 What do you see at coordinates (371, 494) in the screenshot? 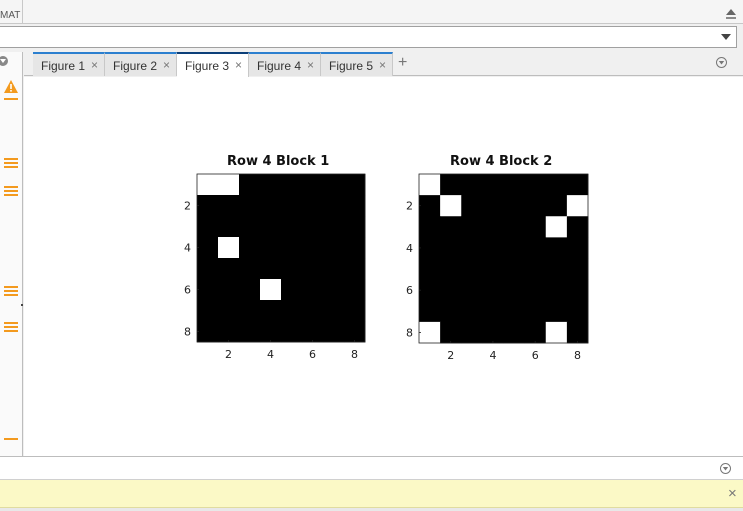
I see `notification-bar: ×` at bounding box center [371, 494].